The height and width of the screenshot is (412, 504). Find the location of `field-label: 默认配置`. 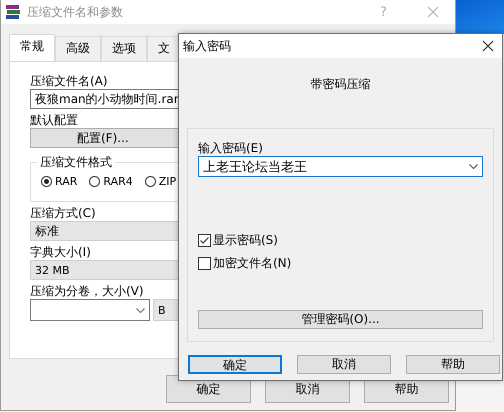

field-label: 默认配置 is located at coordinates (54, 120).